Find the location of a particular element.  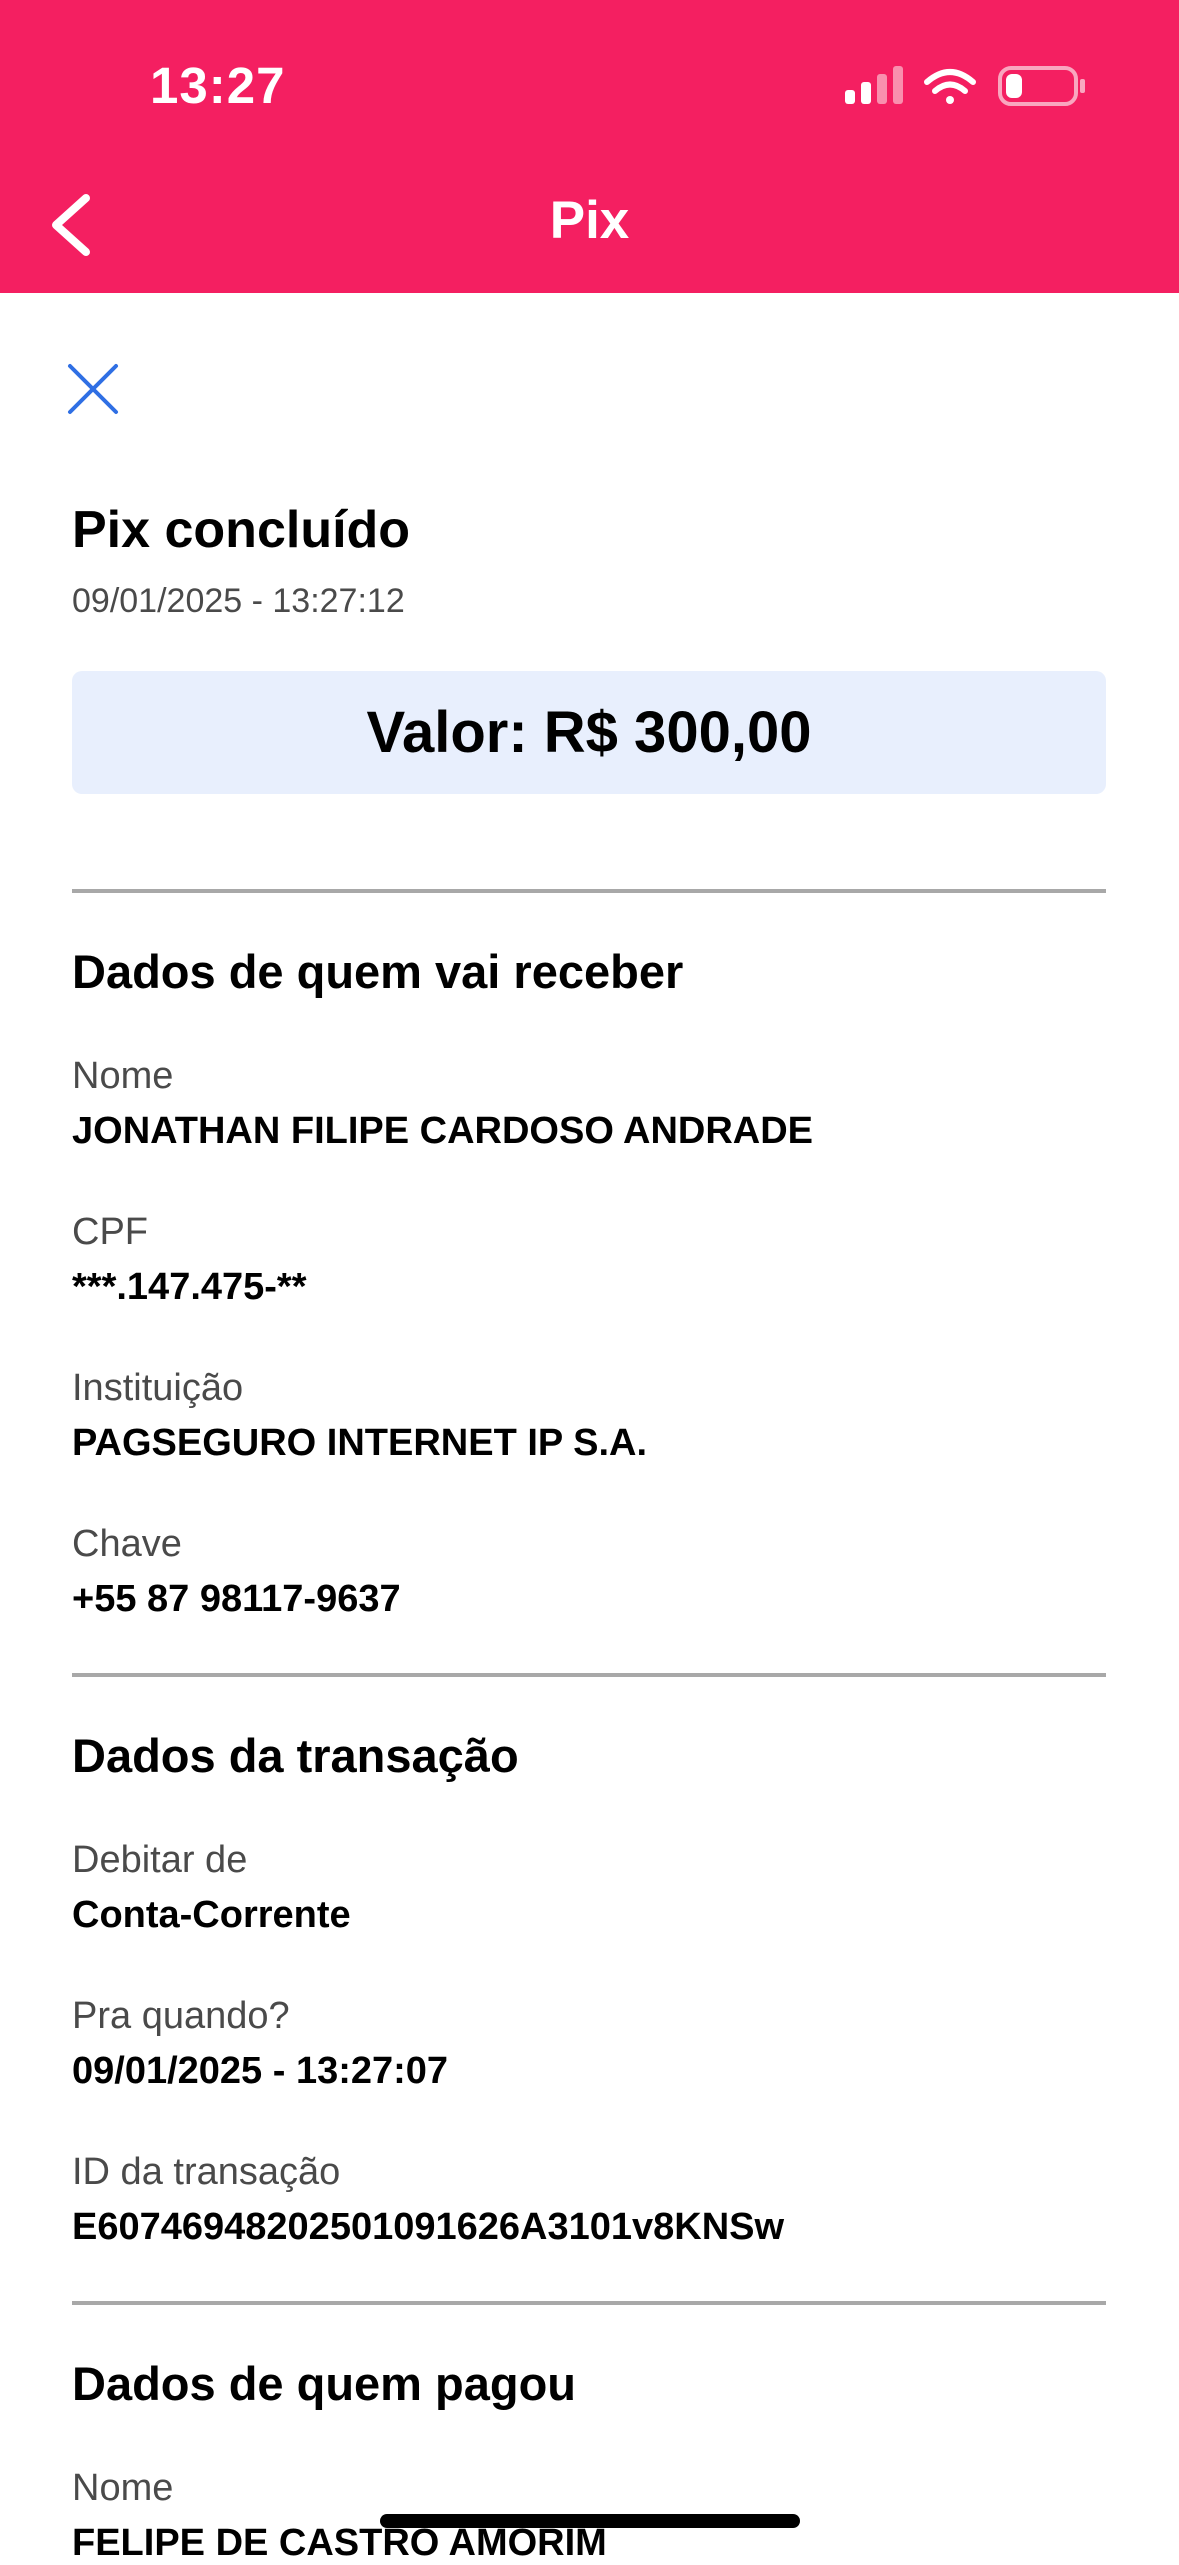

scheduled-date-value: 09/01/2025 - 13:27:07 is located at coordinates (260, 2071).